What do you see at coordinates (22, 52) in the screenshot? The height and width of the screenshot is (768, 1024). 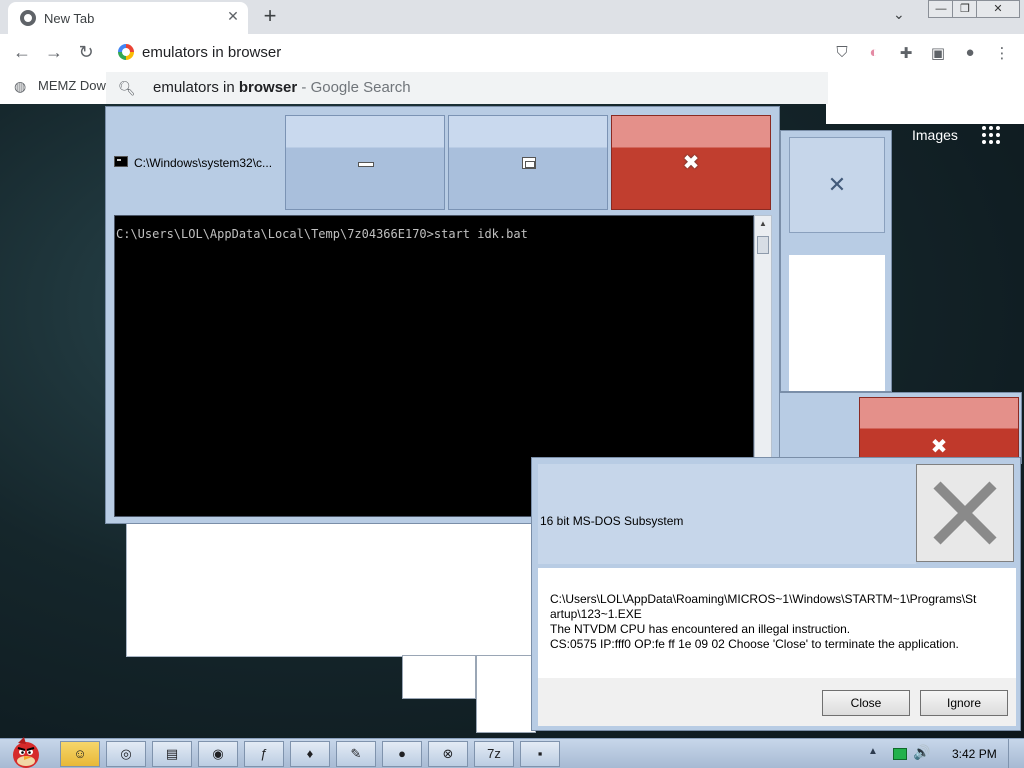 I see `back-arrow-icon: ←` at bounding box center [22, 52].